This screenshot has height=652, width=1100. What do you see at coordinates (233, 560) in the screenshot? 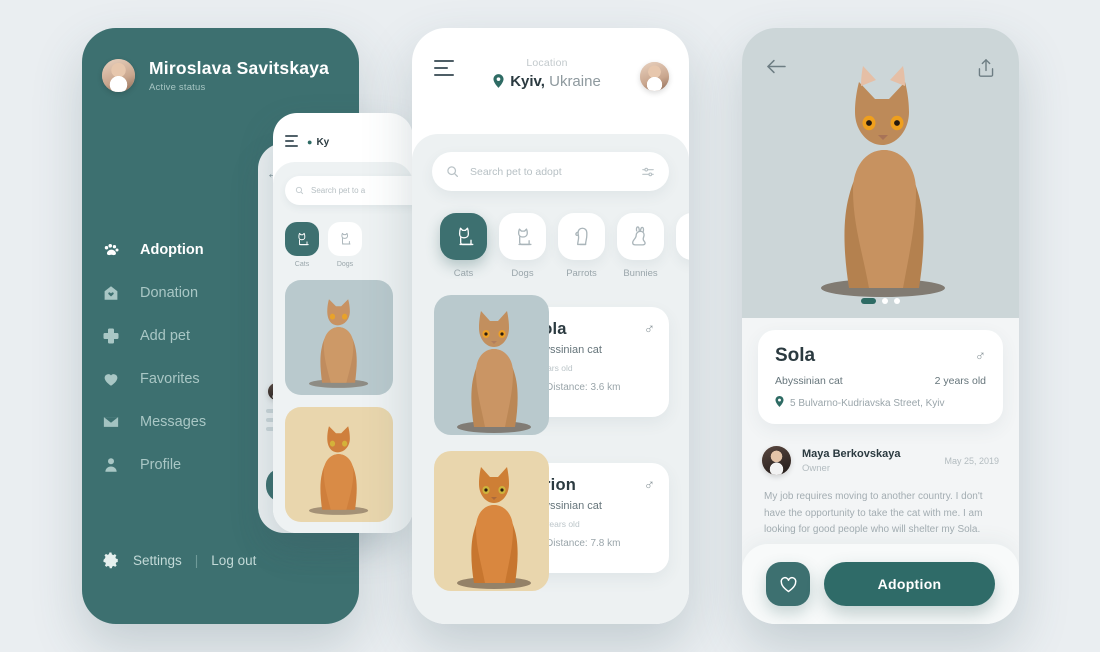
I see `logout-link: Log out` at bounding box center [233, 560].